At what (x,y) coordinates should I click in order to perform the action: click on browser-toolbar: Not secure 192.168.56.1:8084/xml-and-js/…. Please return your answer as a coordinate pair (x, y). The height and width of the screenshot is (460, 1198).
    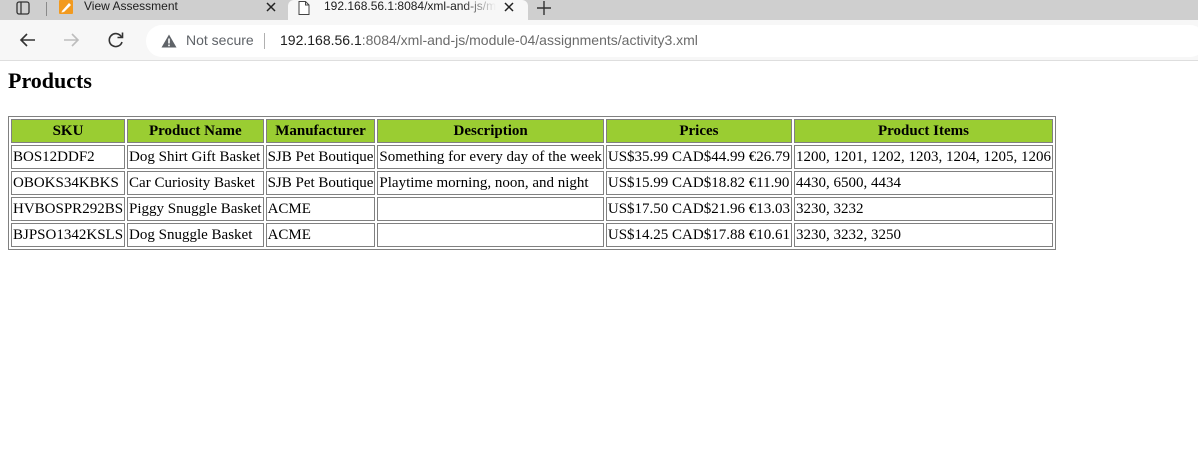
    Looking at the image, I should click on (599, 40).